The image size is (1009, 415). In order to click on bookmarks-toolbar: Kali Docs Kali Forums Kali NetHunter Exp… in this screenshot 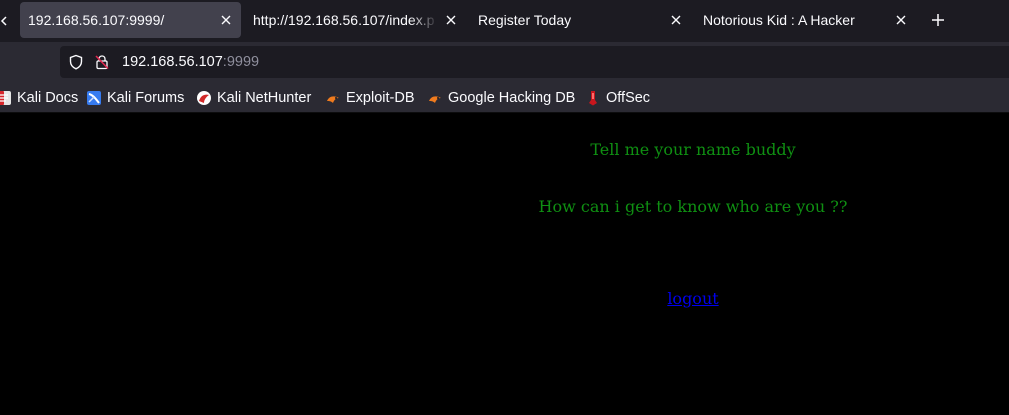, I will do `click(504, 97)`.